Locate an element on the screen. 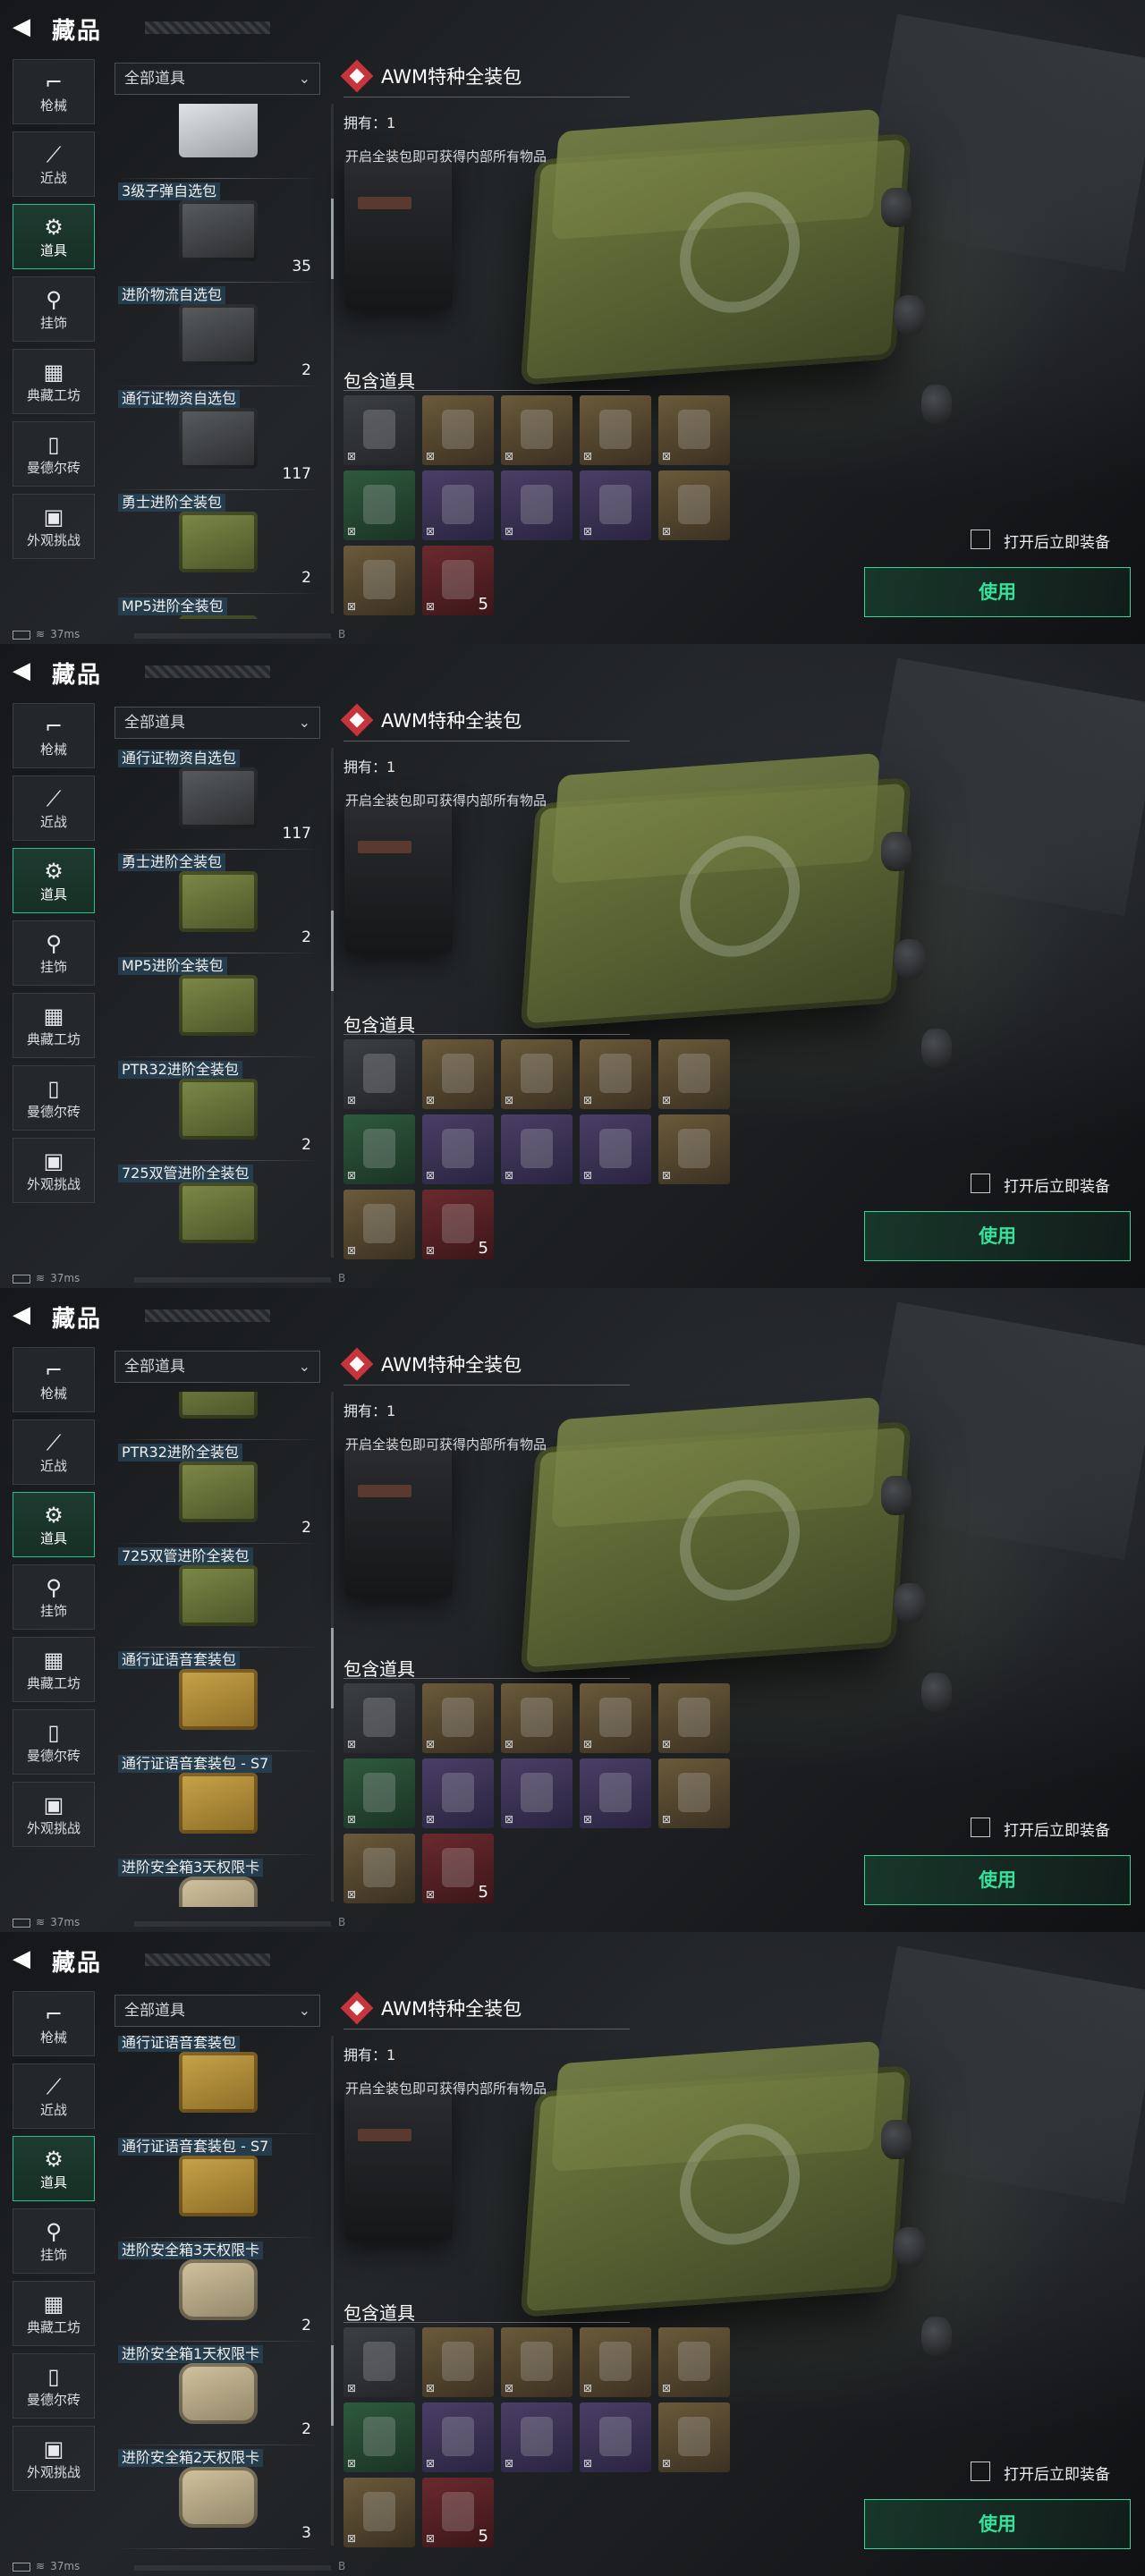 The width and height of the screenshot is (1145, 2576). list-item is located at coordinates (218, 1417).